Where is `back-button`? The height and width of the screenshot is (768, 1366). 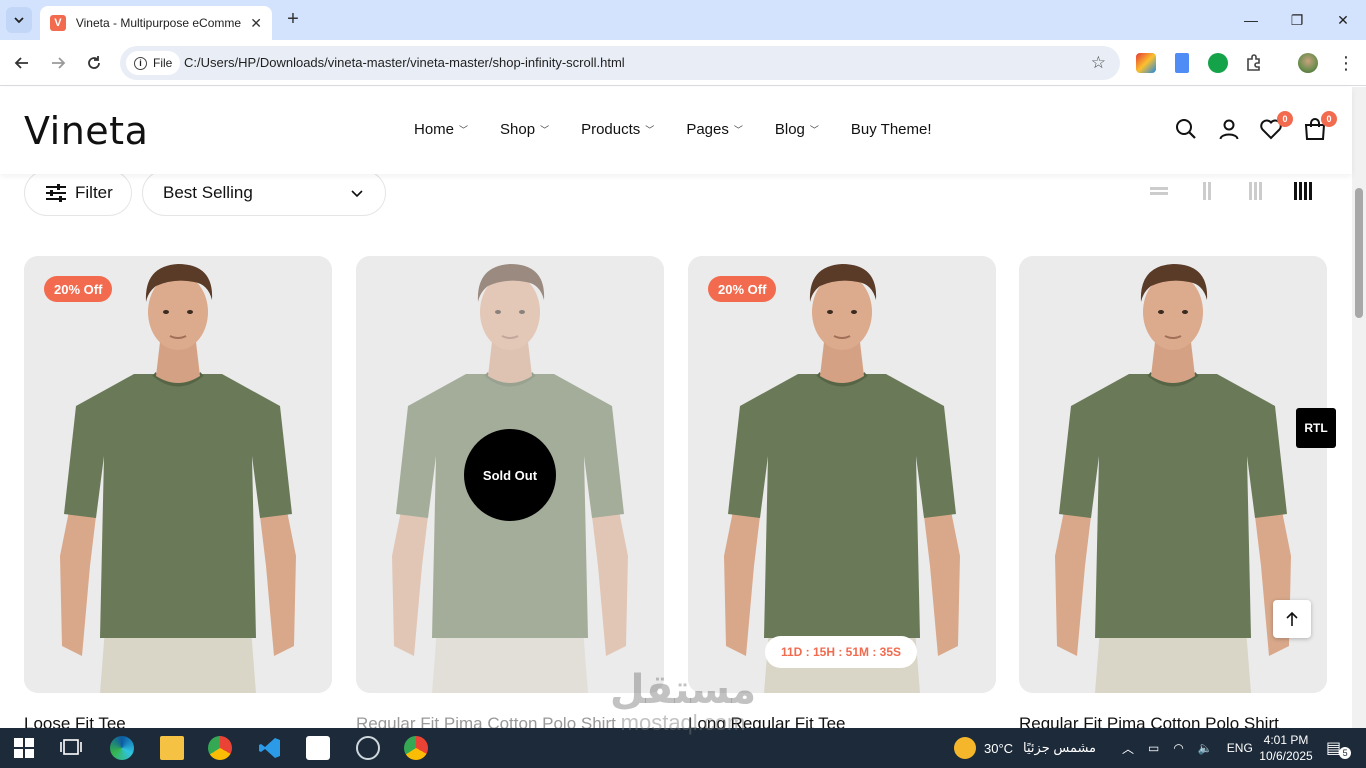
back-button is located at coordinates (22, 63).